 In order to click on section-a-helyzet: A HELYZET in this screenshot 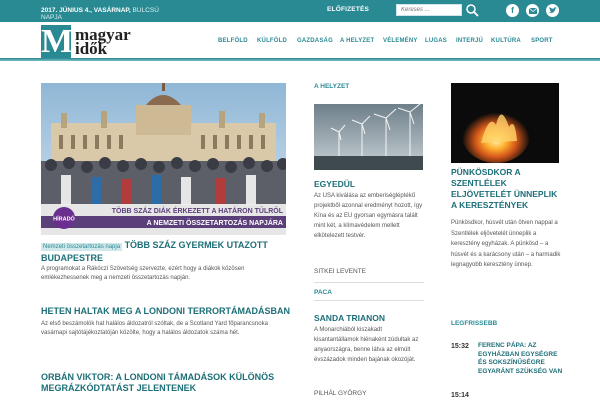, I will do `click(331, 86)`.